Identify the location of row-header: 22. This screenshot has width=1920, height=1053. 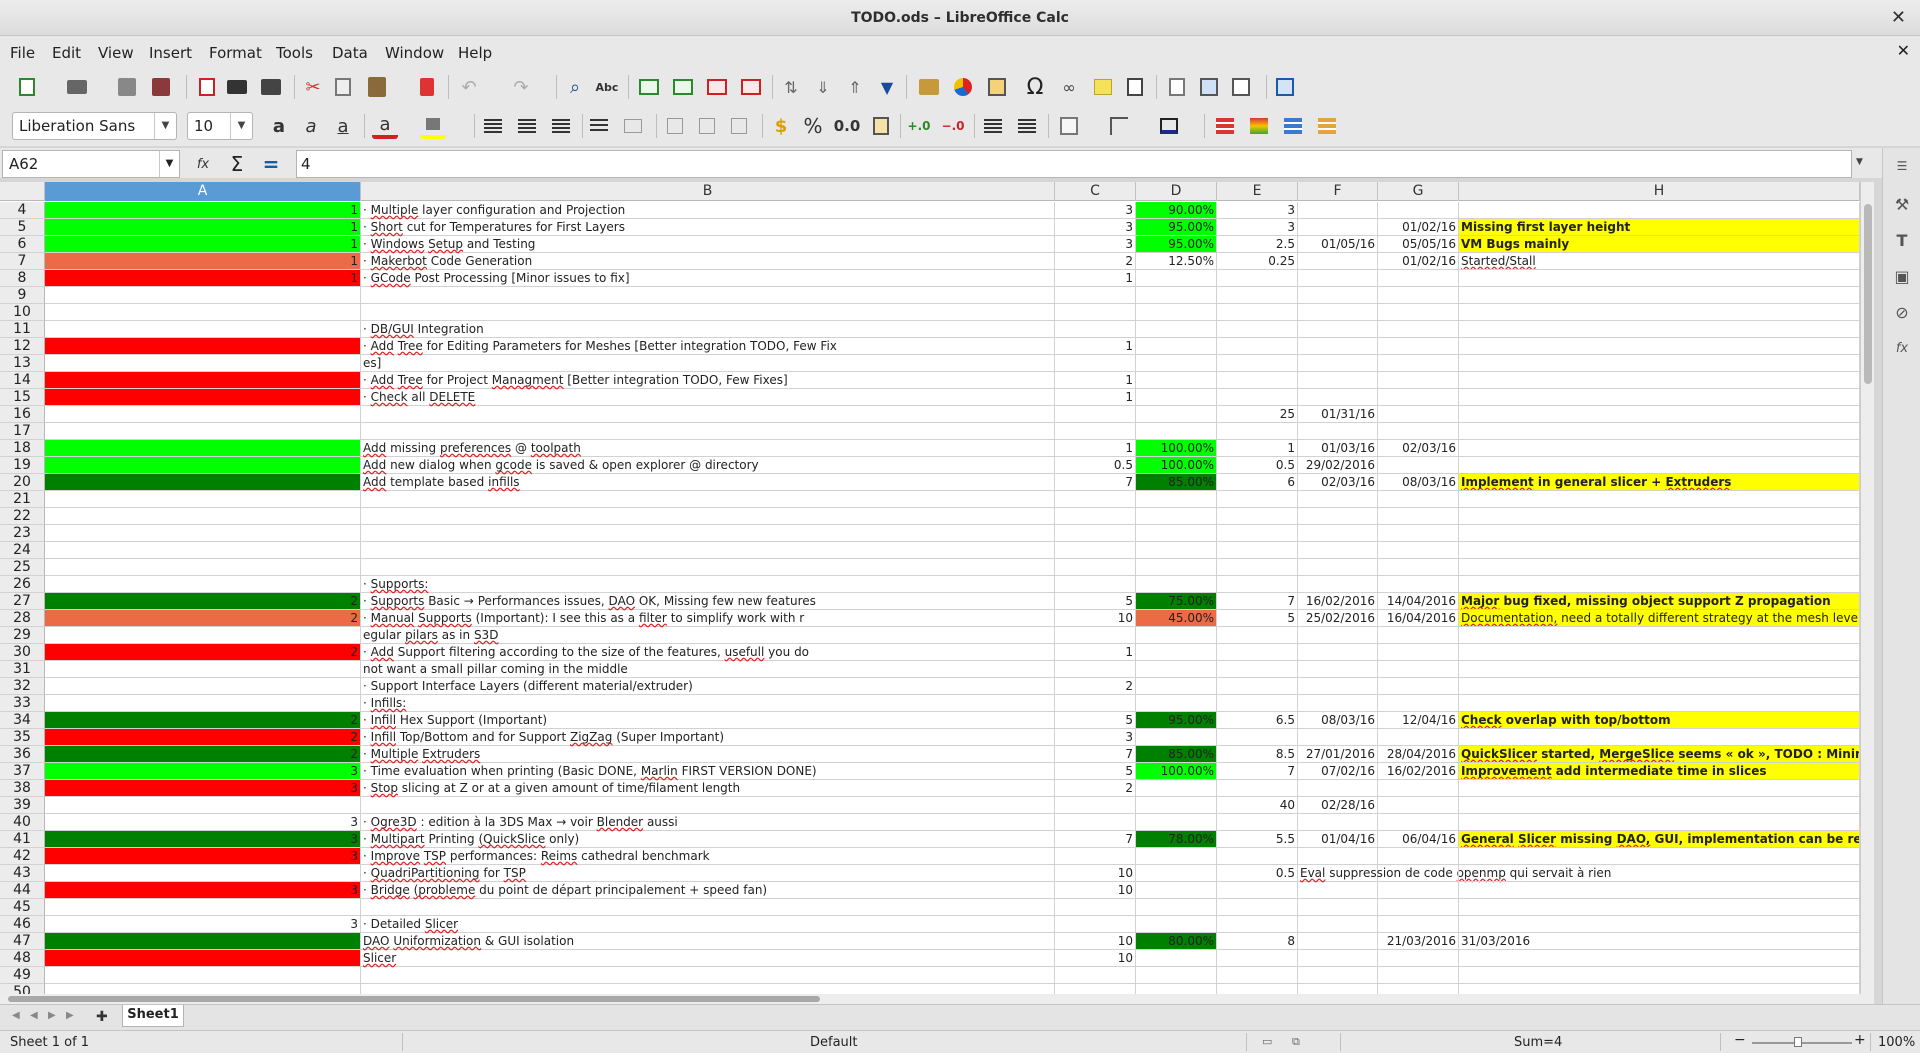
(22, 516).